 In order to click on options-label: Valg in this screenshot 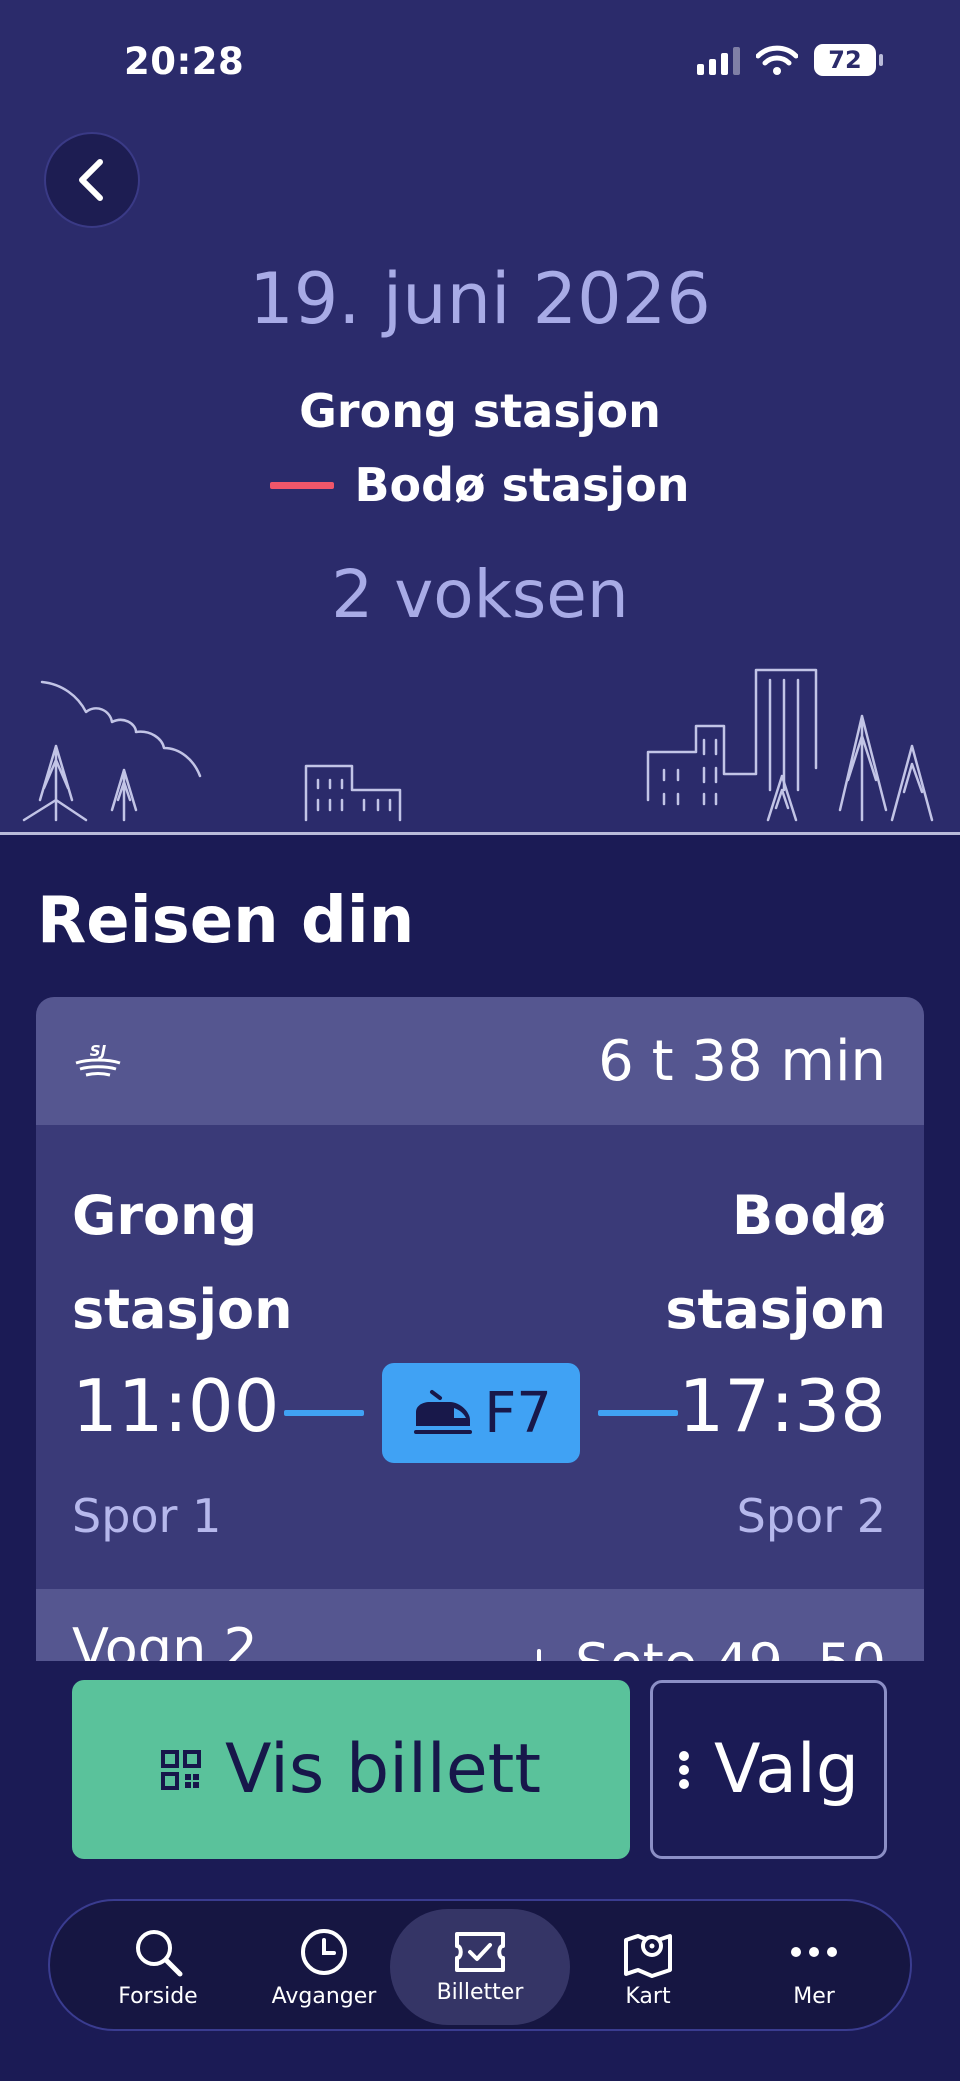, I will do `click(786, 1769)`.